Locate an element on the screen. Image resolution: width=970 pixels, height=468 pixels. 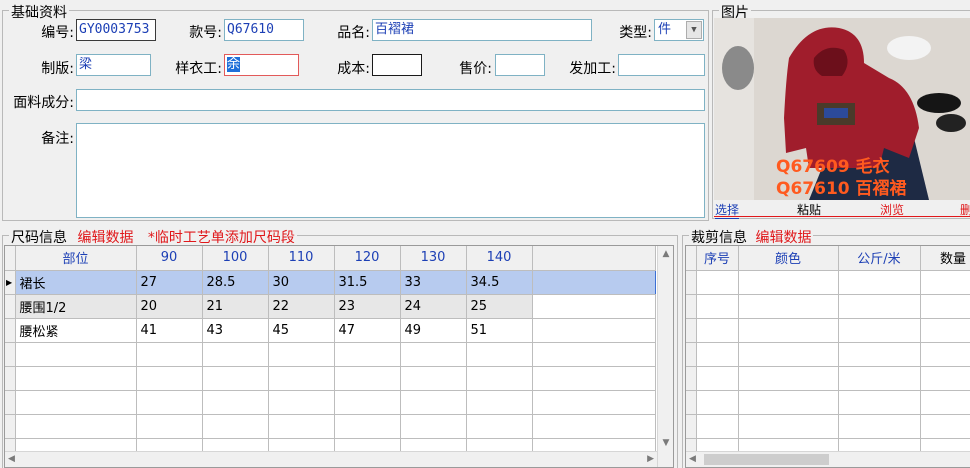
cut-table: 序号 颜色 公斤/米 数量 is located at coordinates (828, 354).